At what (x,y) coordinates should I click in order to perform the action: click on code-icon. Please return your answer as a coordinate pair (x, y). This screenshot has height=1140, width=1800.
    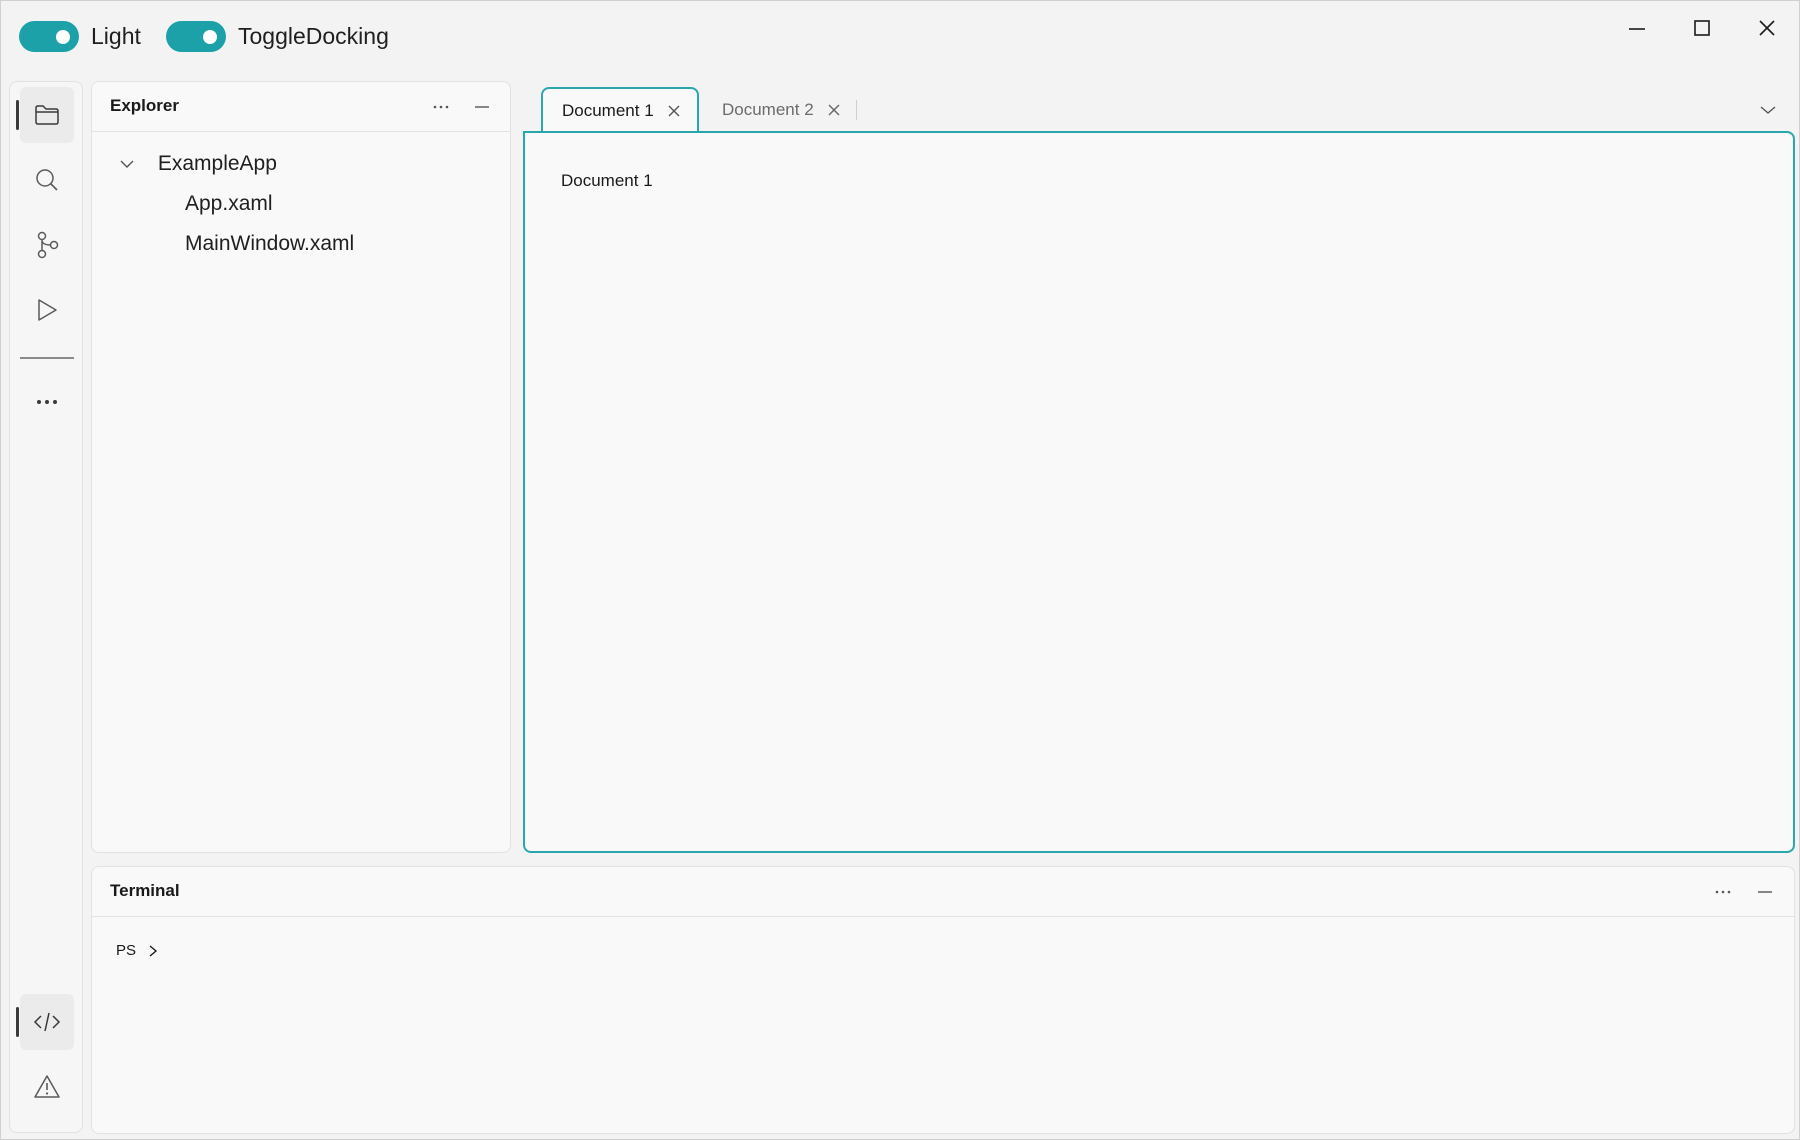
    Looking at the image, I should click on (47, 1022).